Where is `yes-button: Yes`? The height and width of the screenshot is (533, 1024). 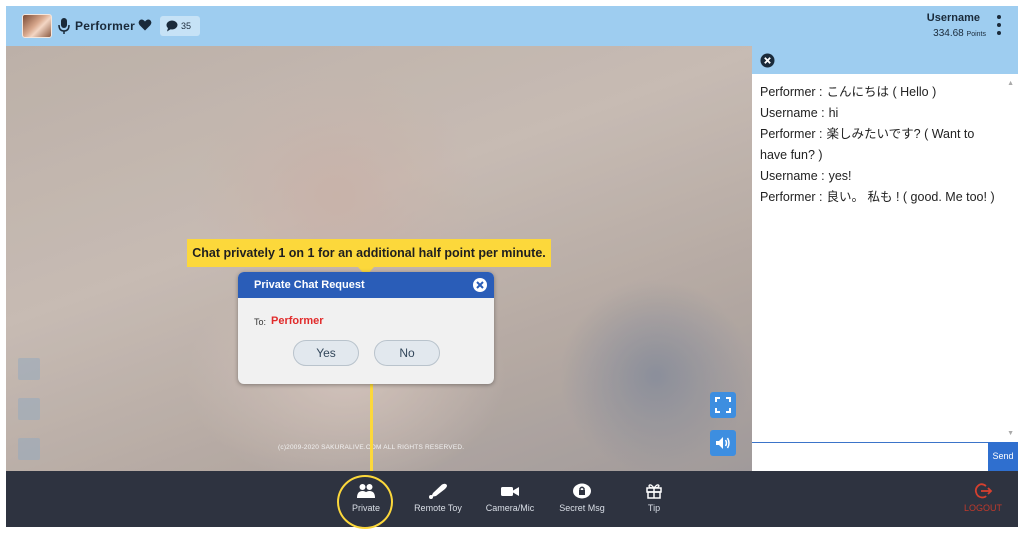
yes-button: Yes is located at coordinates (326, 353).